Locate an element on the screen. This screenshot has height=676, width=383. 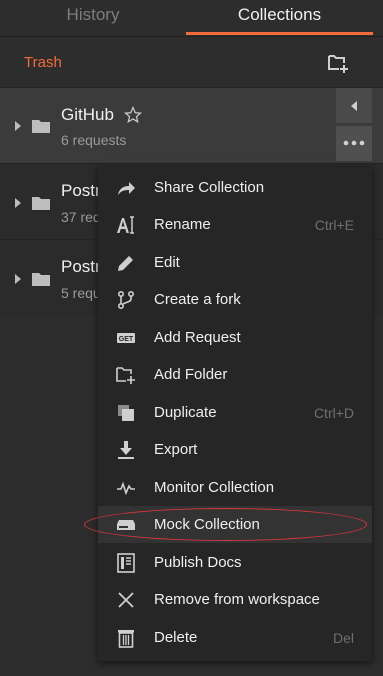
menu-item-label: Delete is located at coordinates (176, 637).